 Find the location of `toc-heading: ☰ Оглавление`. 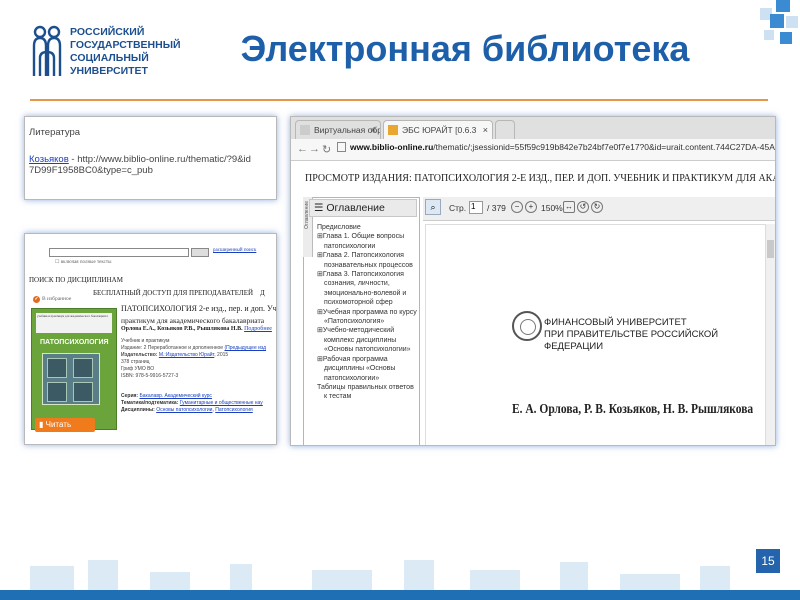

toc-heading: ☰ Оглавление is located at coordinates (363, 208).